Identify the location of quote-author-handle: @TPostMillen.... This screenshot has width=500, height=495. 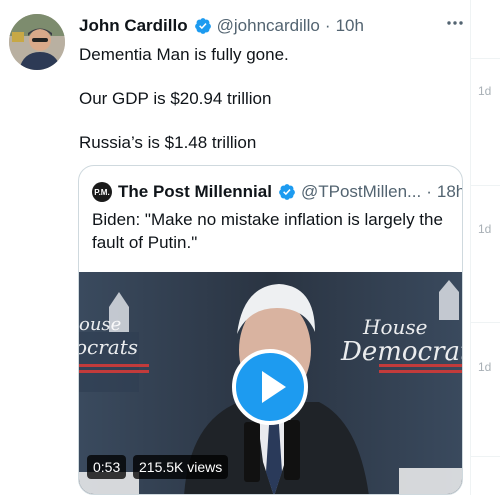
(361, 192).